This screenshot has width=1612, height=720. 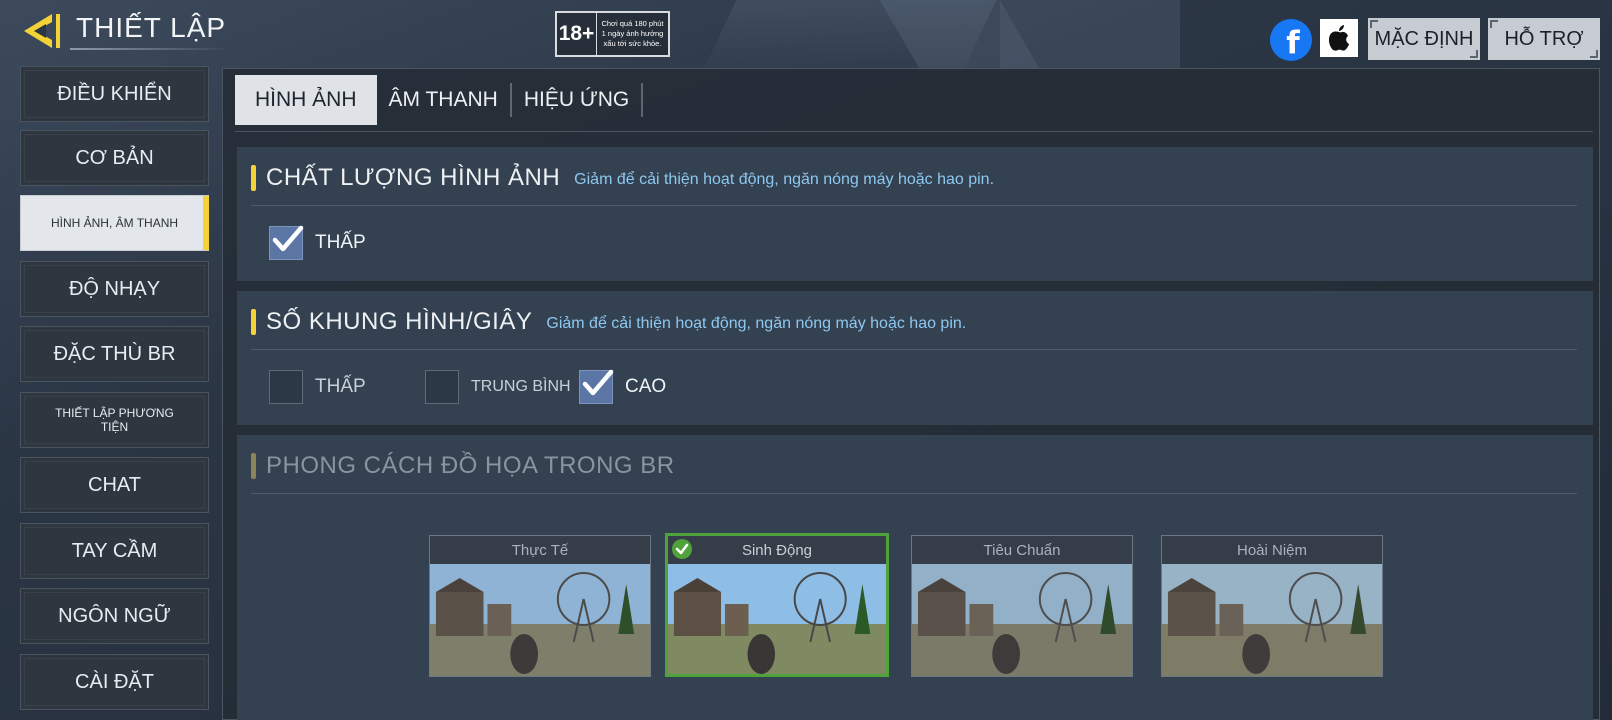 I want to click on sidebar-item-basic: CƠ BẢN, so click(x=114, y=158).